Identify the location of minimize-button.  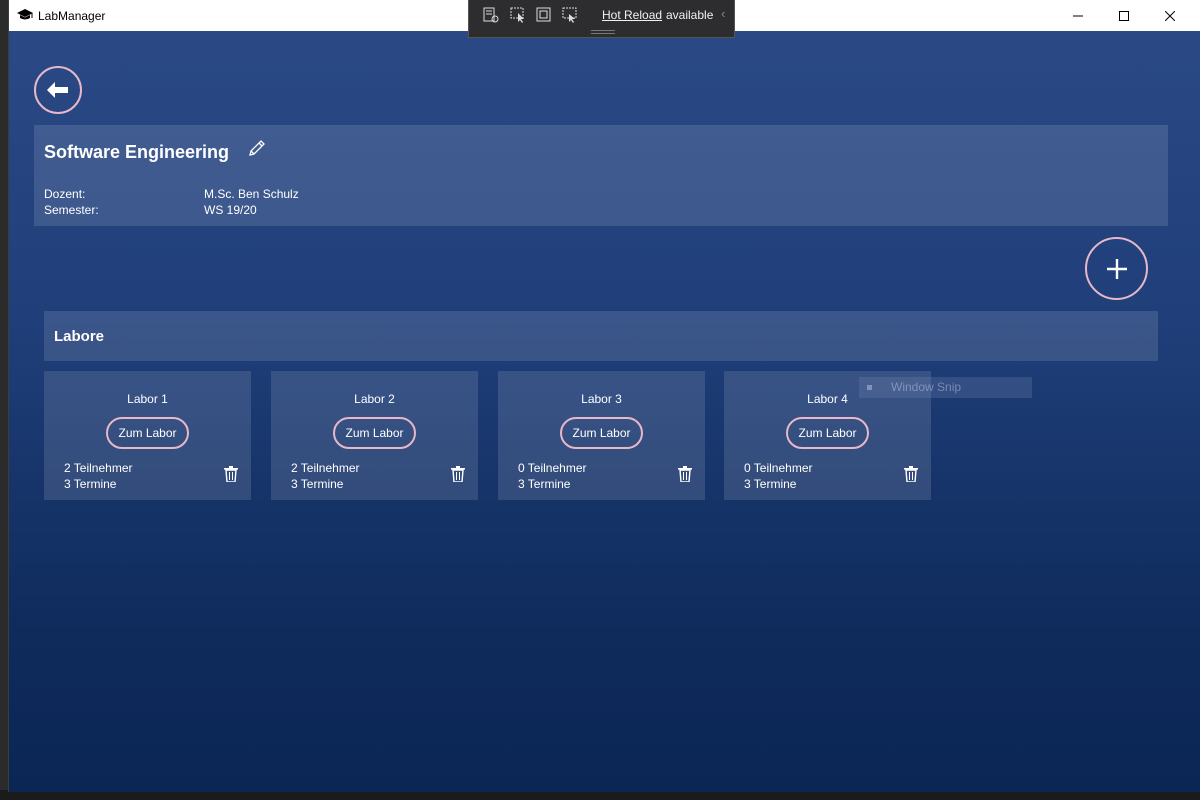
(1078, 15).